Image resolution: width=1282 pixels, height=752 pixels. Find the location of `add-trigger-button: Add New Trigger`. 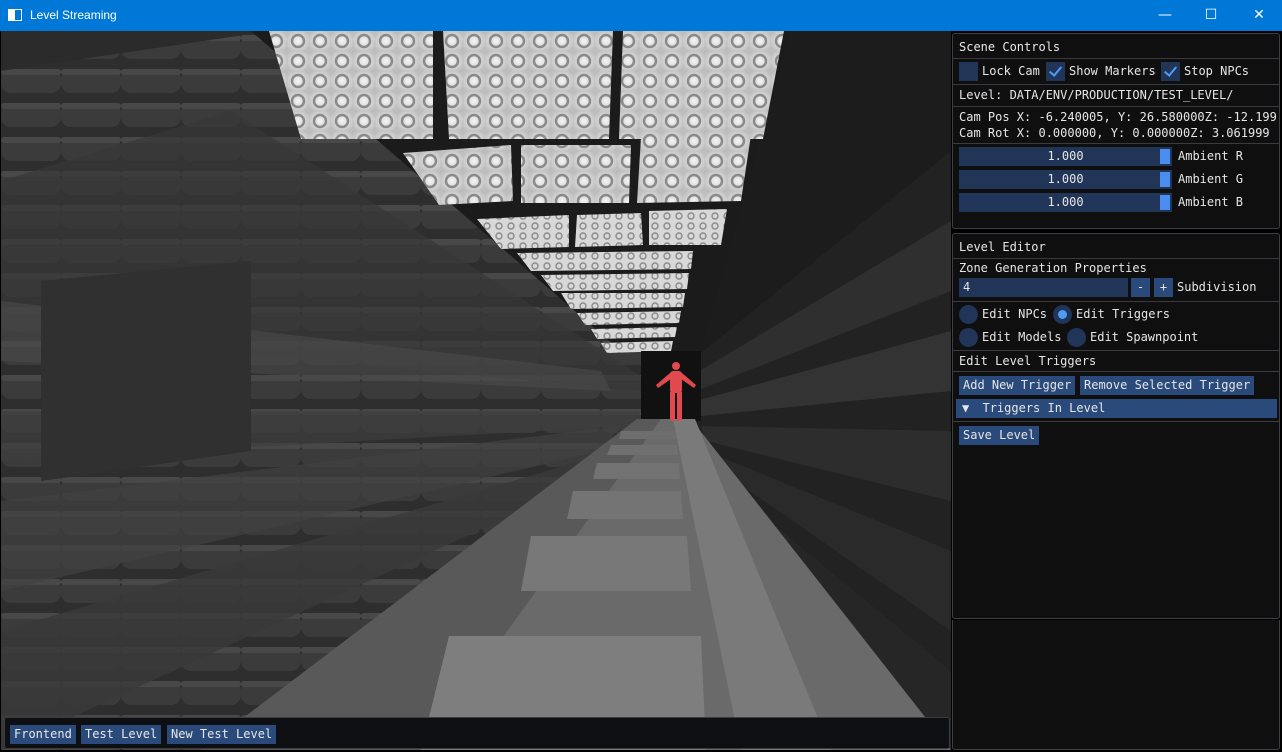

add-trigger-button: Add New Trigger is located at coordinates (1017, 385).